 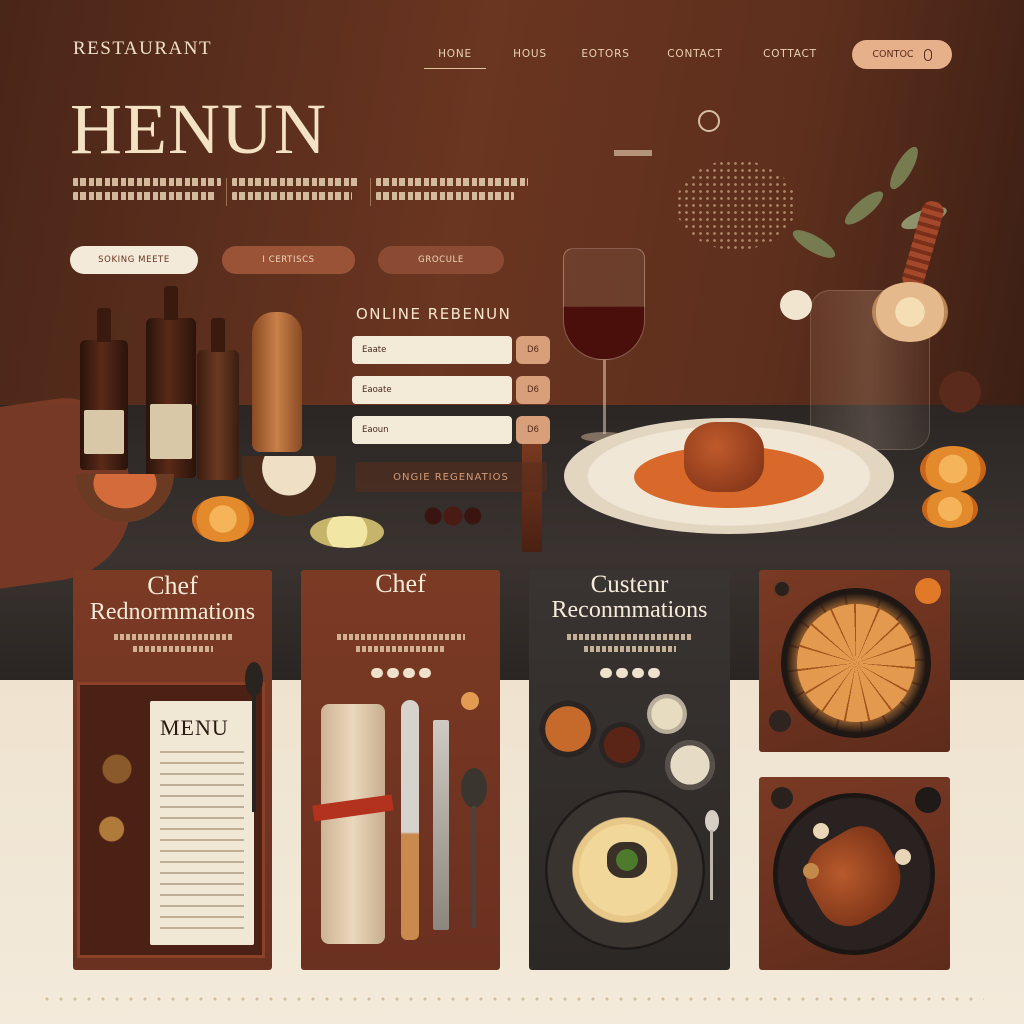 I want to click on menu-paper: MENU, so click(x=202, y=823).